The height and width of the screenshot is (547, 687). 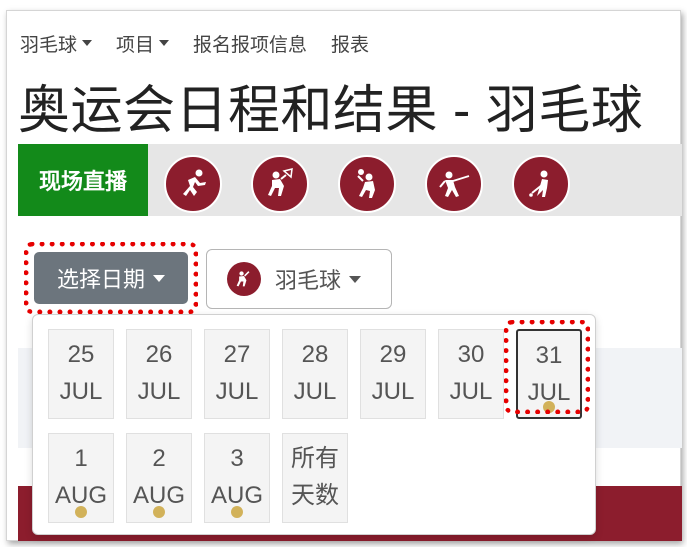 I want to click on nav-item-label: 项目, so click(x=135, y=45).